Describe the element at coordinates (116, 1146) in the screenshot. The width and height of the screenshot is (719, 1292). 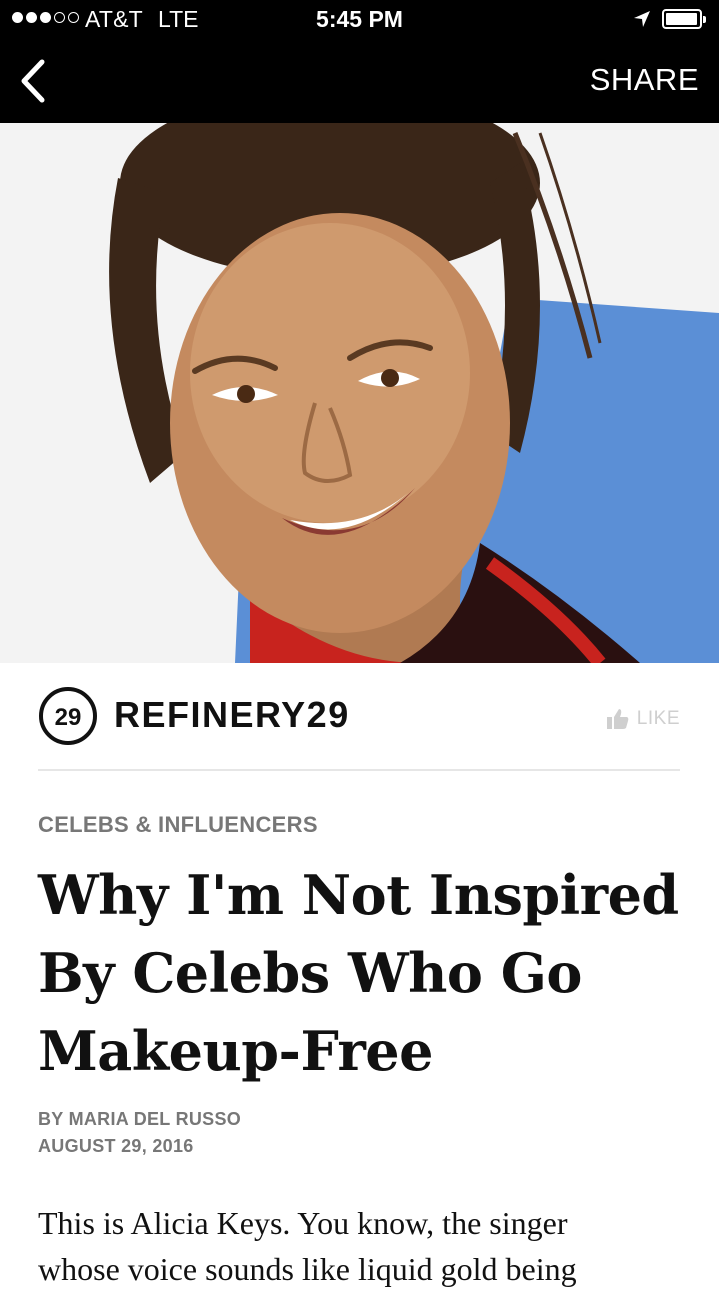
I see `publish-date: AUGUST 29, 2016` at that location.